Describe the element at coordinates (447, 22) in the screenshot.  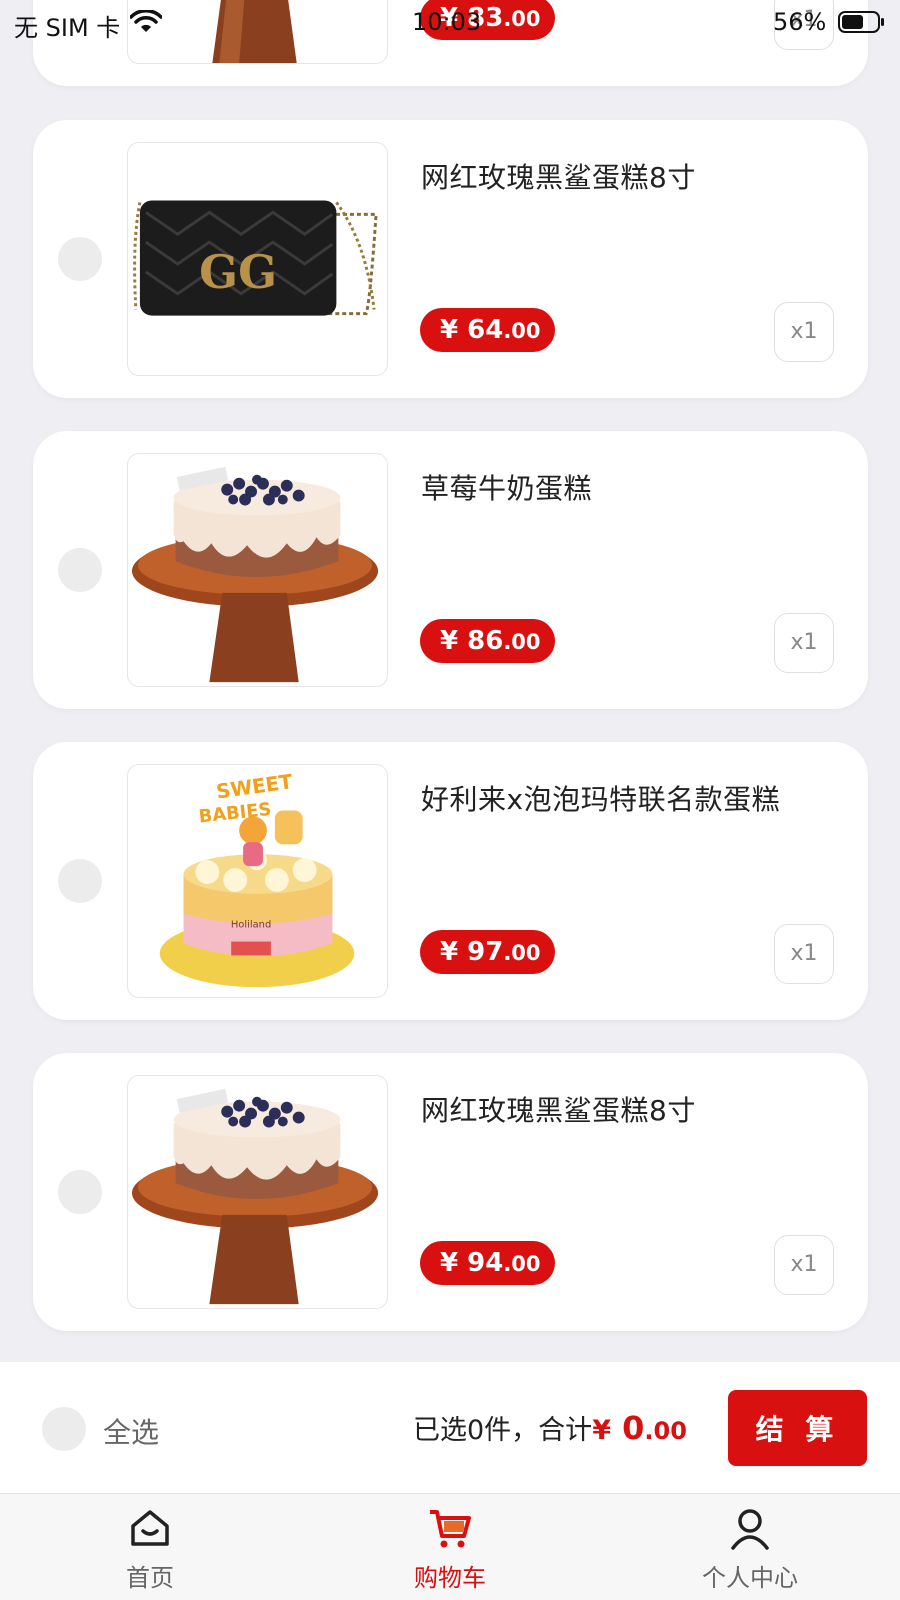
I see `clock: 10:03` at that location.